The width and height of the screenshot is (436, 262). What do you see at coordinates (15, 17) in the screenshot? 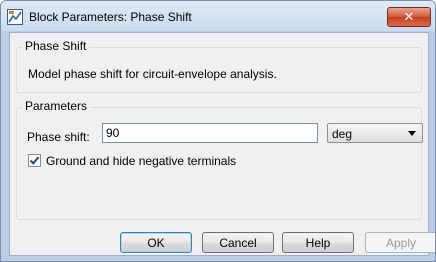
I see `simulink-block-icon` at bounding box center [15, 17].